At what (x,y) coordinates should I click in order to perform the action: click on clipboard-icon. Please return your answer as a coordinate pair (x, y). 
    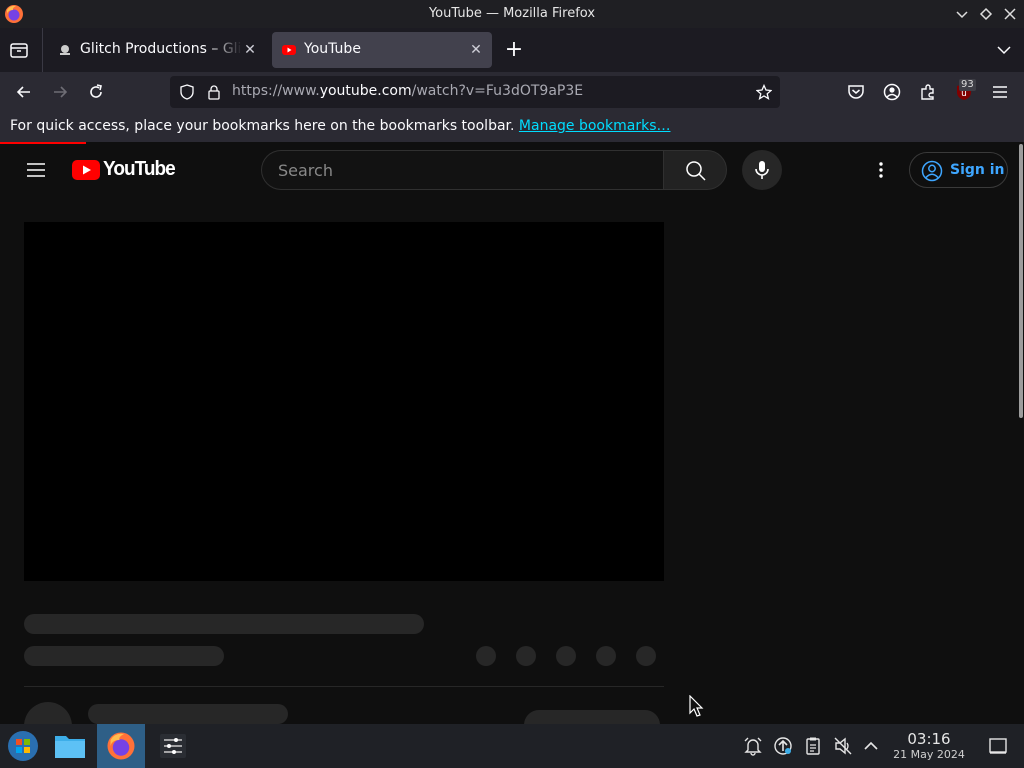
    Looking at the image, I should click on (813, 746).